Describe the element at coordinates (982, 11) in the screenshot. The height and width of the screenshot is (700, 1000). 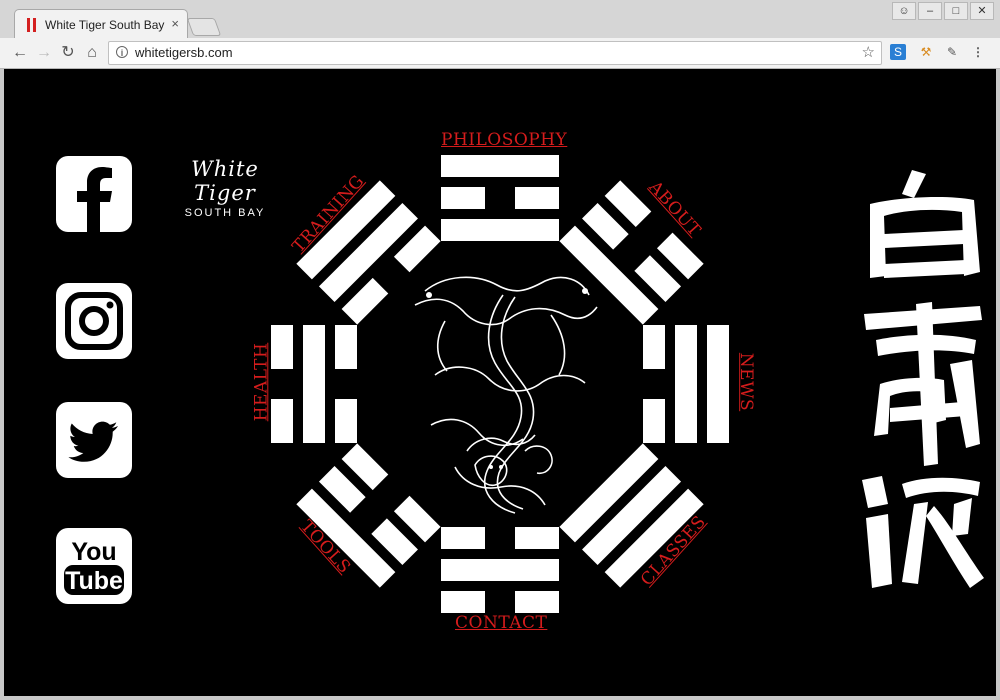
I see `close-window-button: ✕` at that location.